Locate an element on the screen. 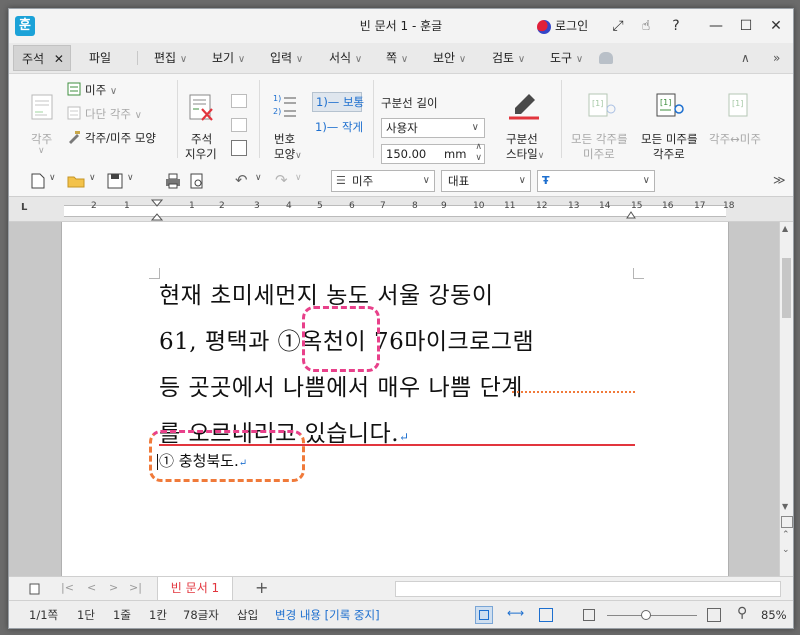 This screenshot has width=800, height=635. fit-page-icon is located at coordinates (546, 615).